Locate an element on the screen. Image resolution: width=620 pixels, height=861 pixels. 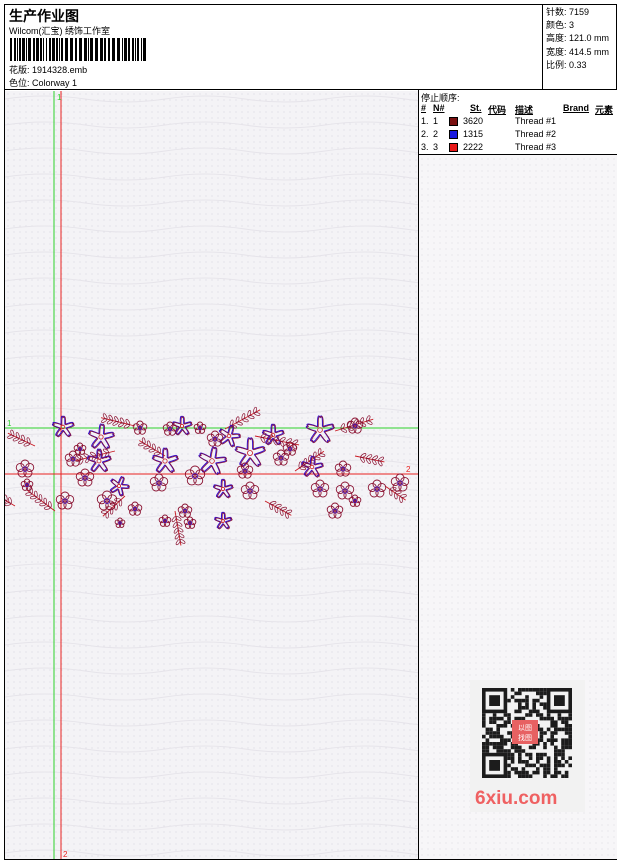
colorway-value: Colorway 1 is located at coordinates (55, 83).